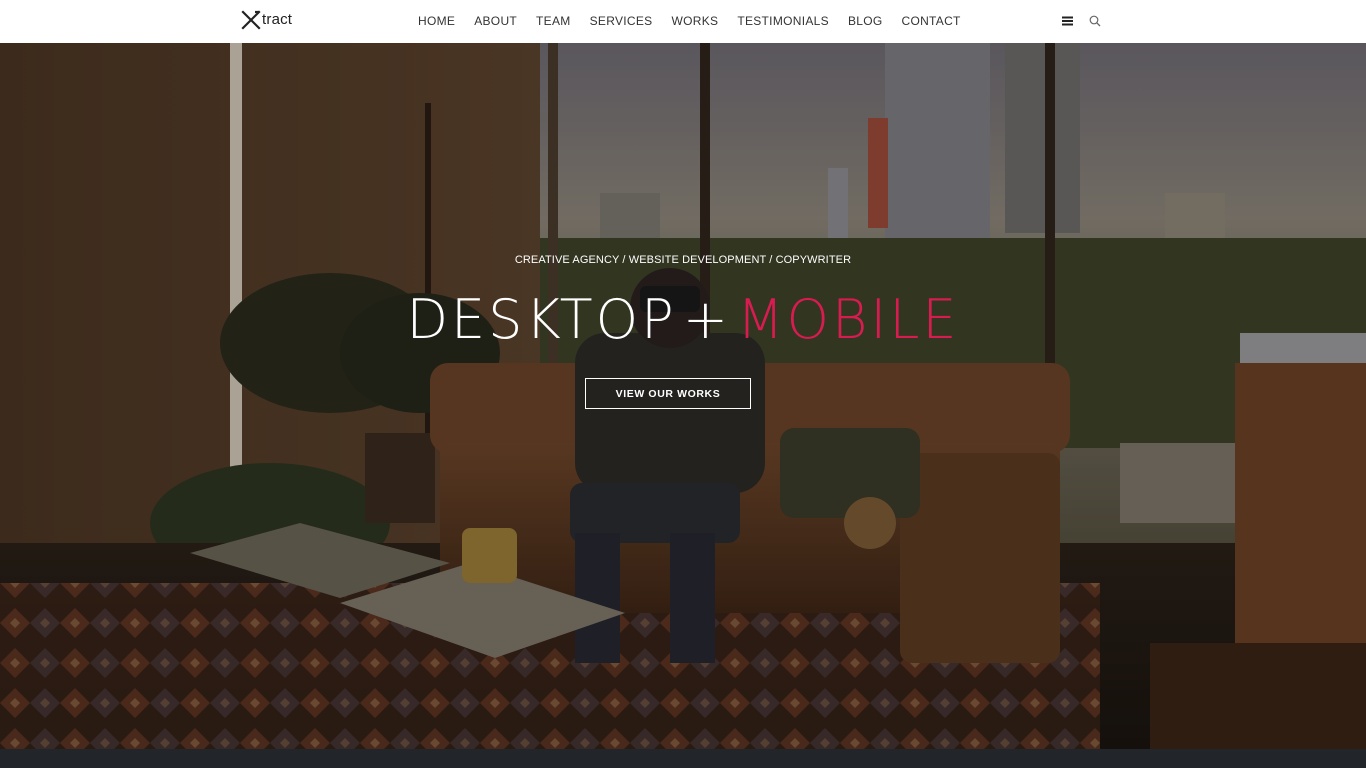 Image resolution: width=1366 pixels, height=768 pixels. I want to click on hamburger-icon, so click(1067, 21).